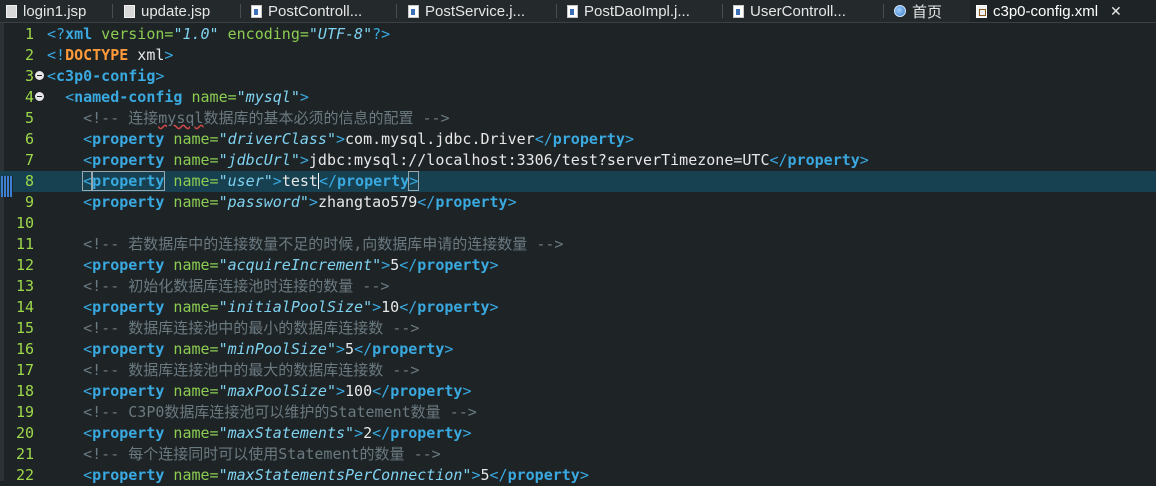 This screenshot has width=1156, height=486. I want to click on code-token: <!-- 若数据库中的连接数量不足的时候,向数据库申请的连接数量 -->, so click(323, 244).